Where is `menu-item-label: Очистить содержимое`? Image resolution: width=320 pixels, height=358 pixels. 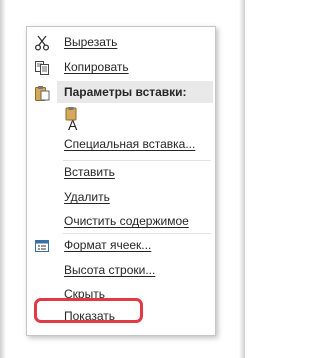 menu-item-label: Очистить содержимое is located at coordinates (126, 221).